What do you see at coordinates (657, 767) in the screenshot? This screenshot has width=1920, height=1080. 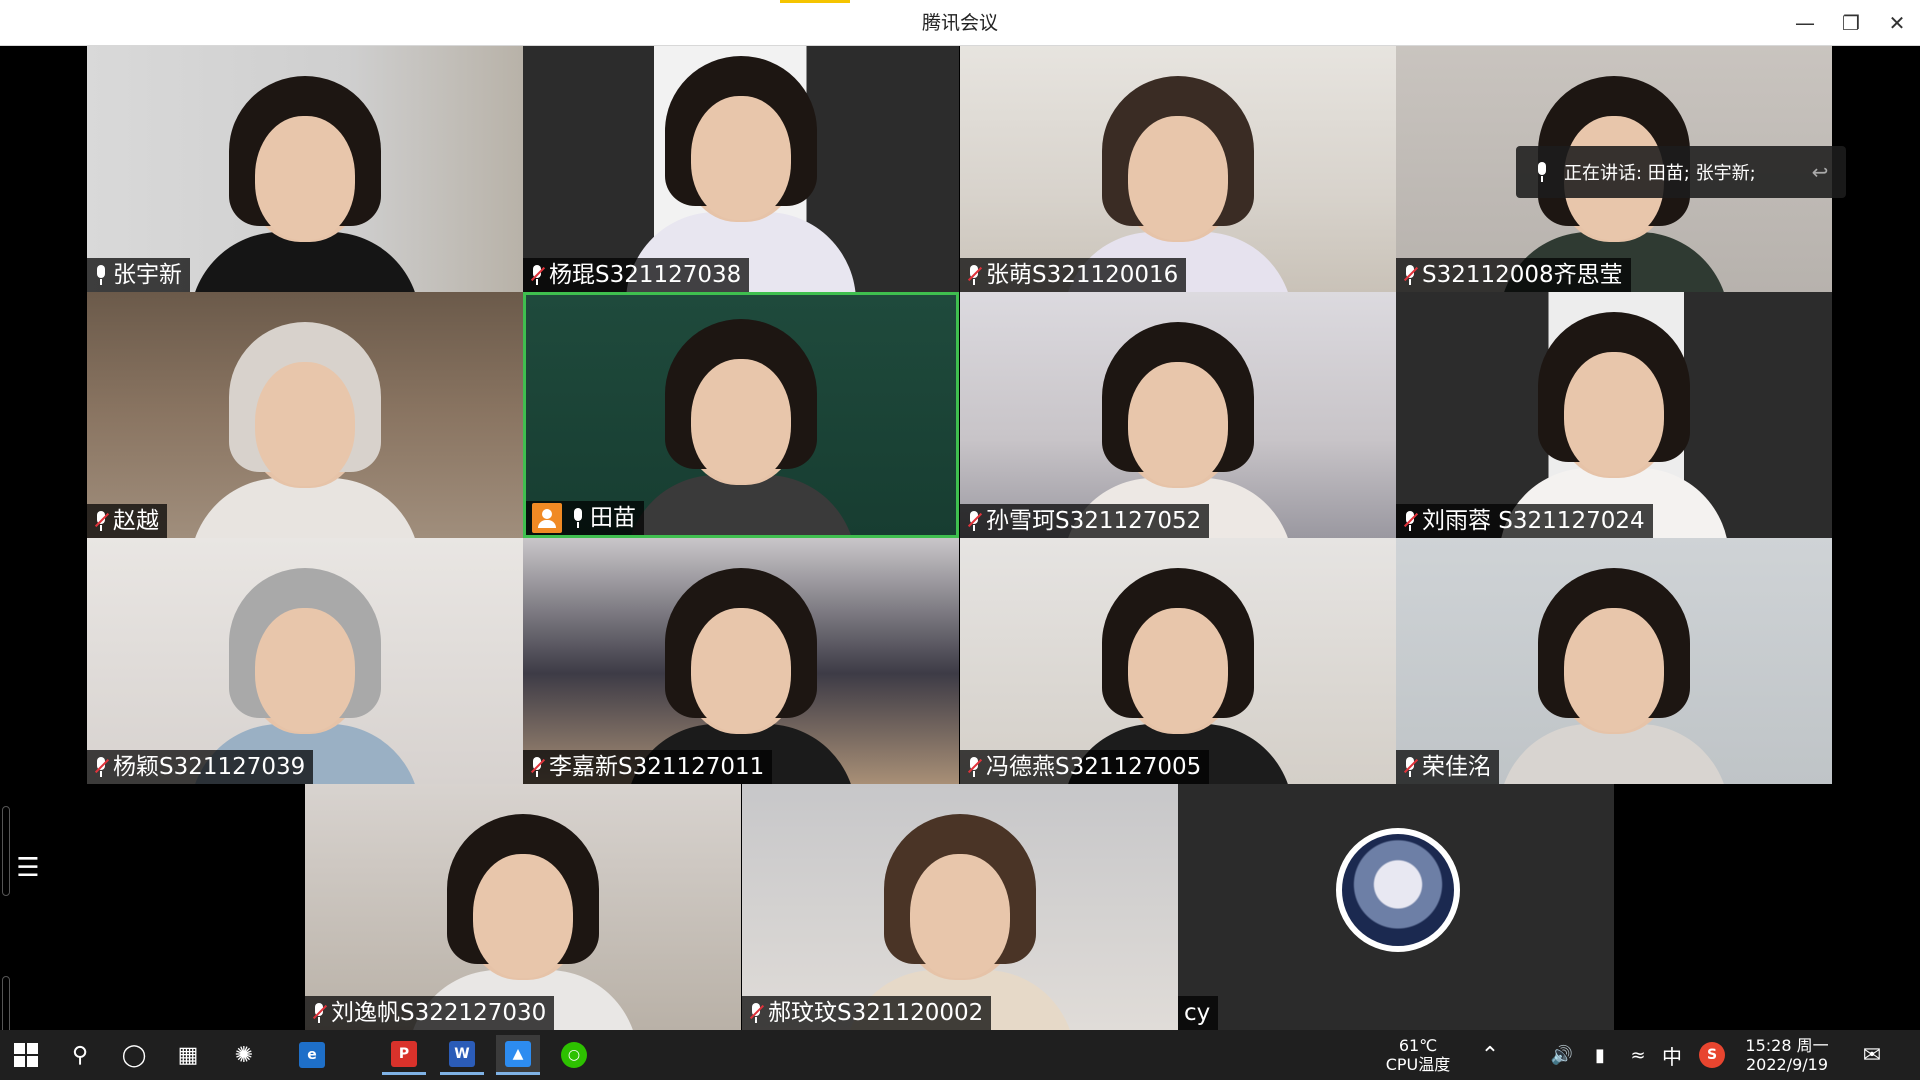 I see `participant-name: 李嘉新S321127011` at bounding box center [657, 767].